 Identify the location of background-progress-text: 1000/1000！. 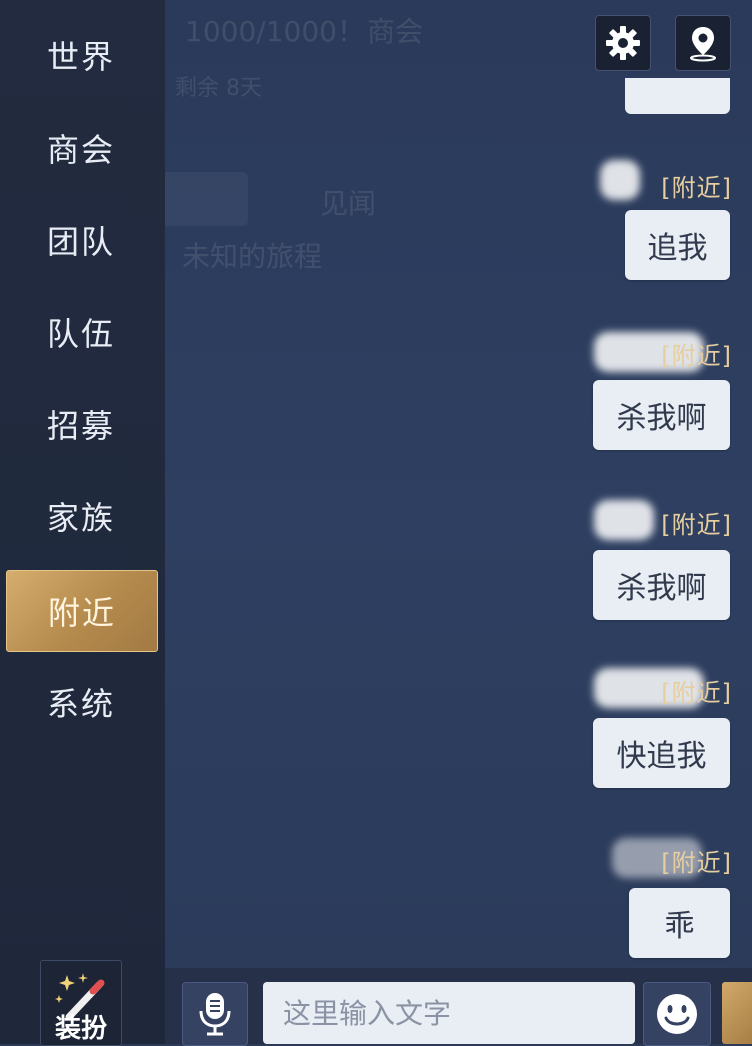
(275, 31).